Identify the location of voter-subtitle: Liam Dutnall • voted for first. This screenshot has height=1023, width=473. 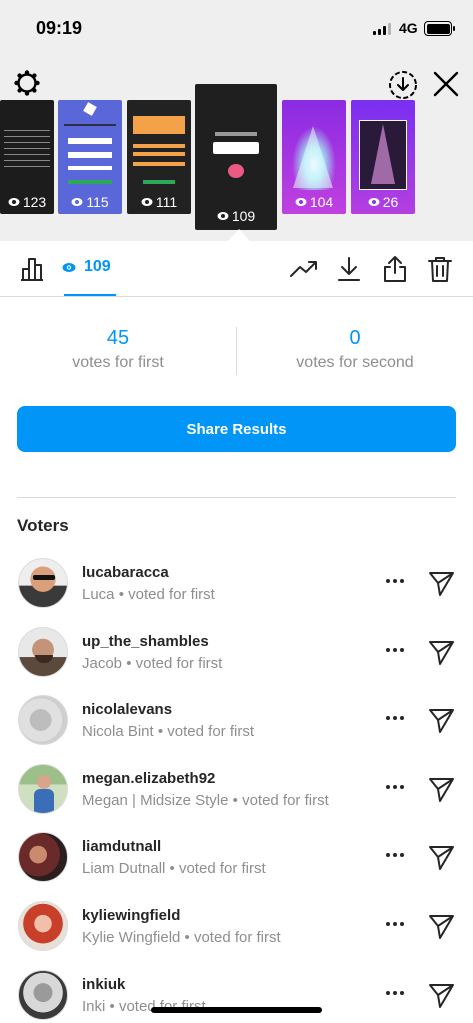
(174, 868).